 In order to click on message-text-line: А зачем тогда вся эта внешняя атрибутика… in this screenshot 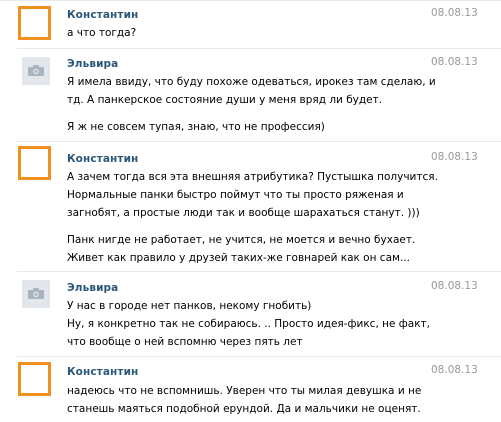, I will do `click(252, 177)`.